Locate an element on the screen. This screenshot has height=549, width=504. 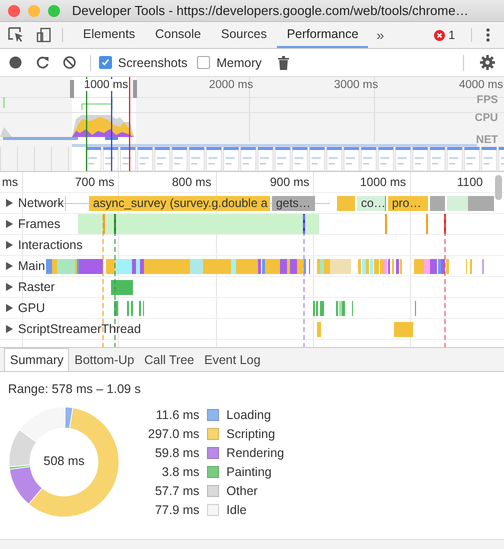
raster-drawing is located at coordinates (122, 287).